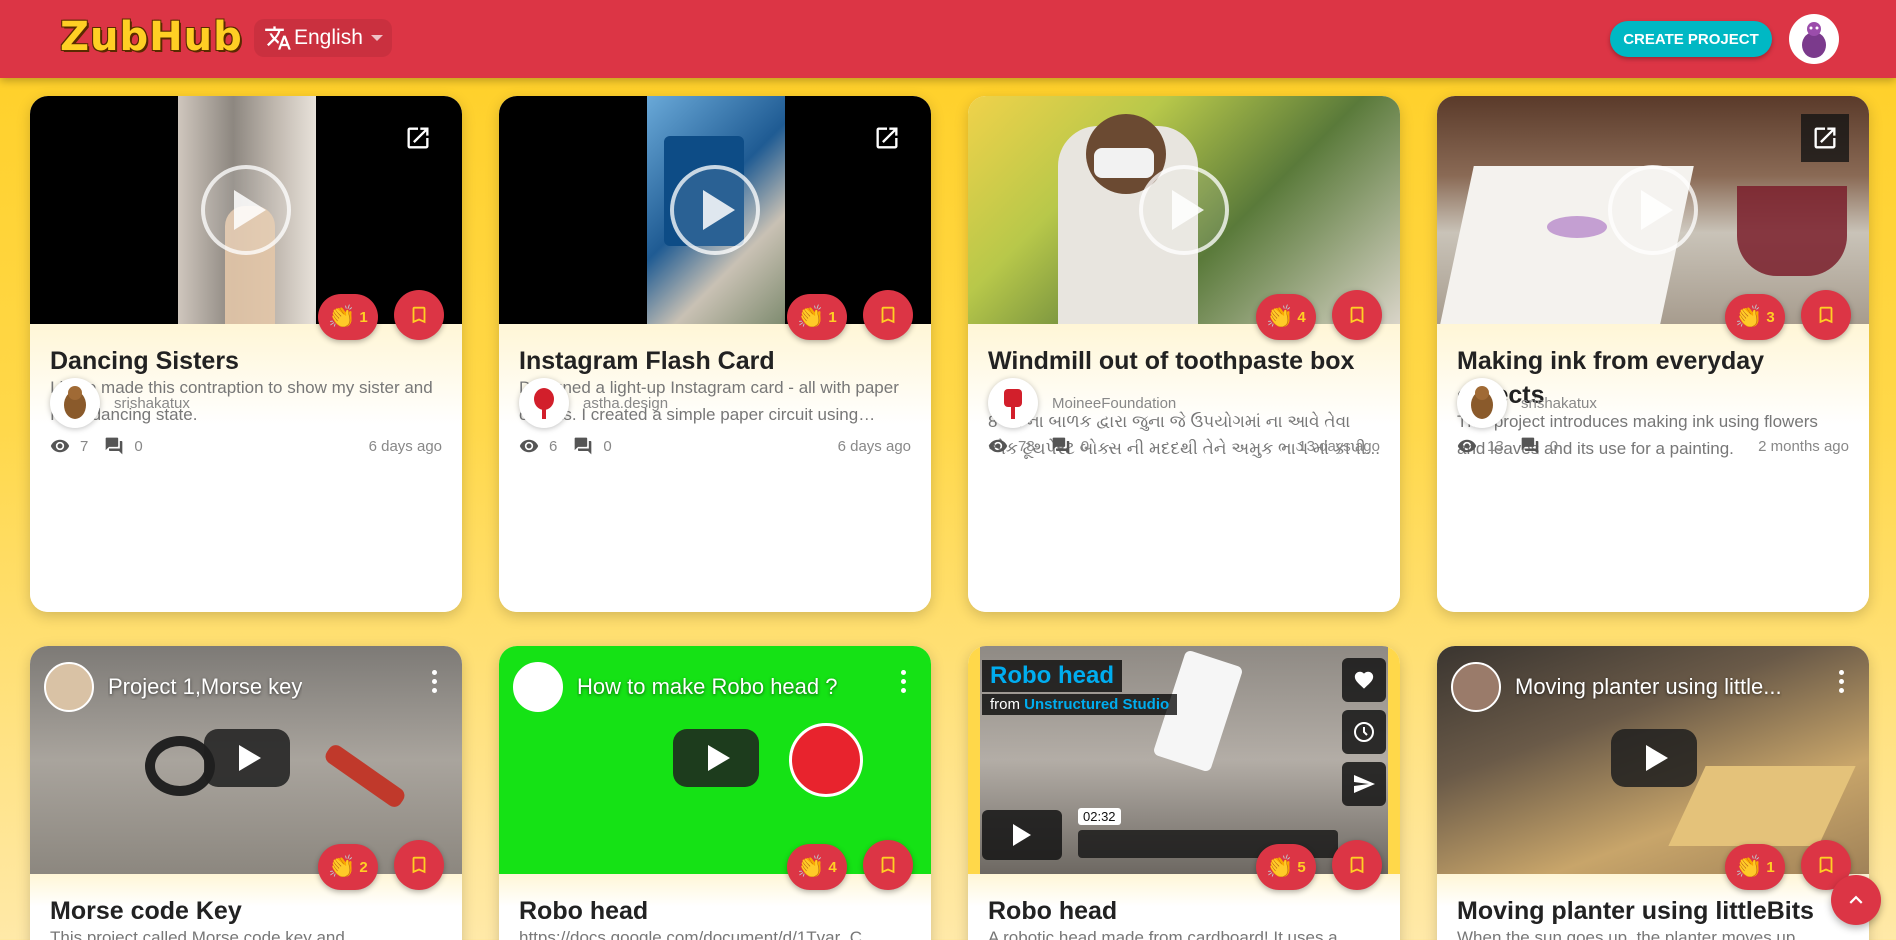  What do you see at coordinates (715, 361) in the screenshot?
I see `project-title: Instagram Flash Card` at bounding box center [715, 361].